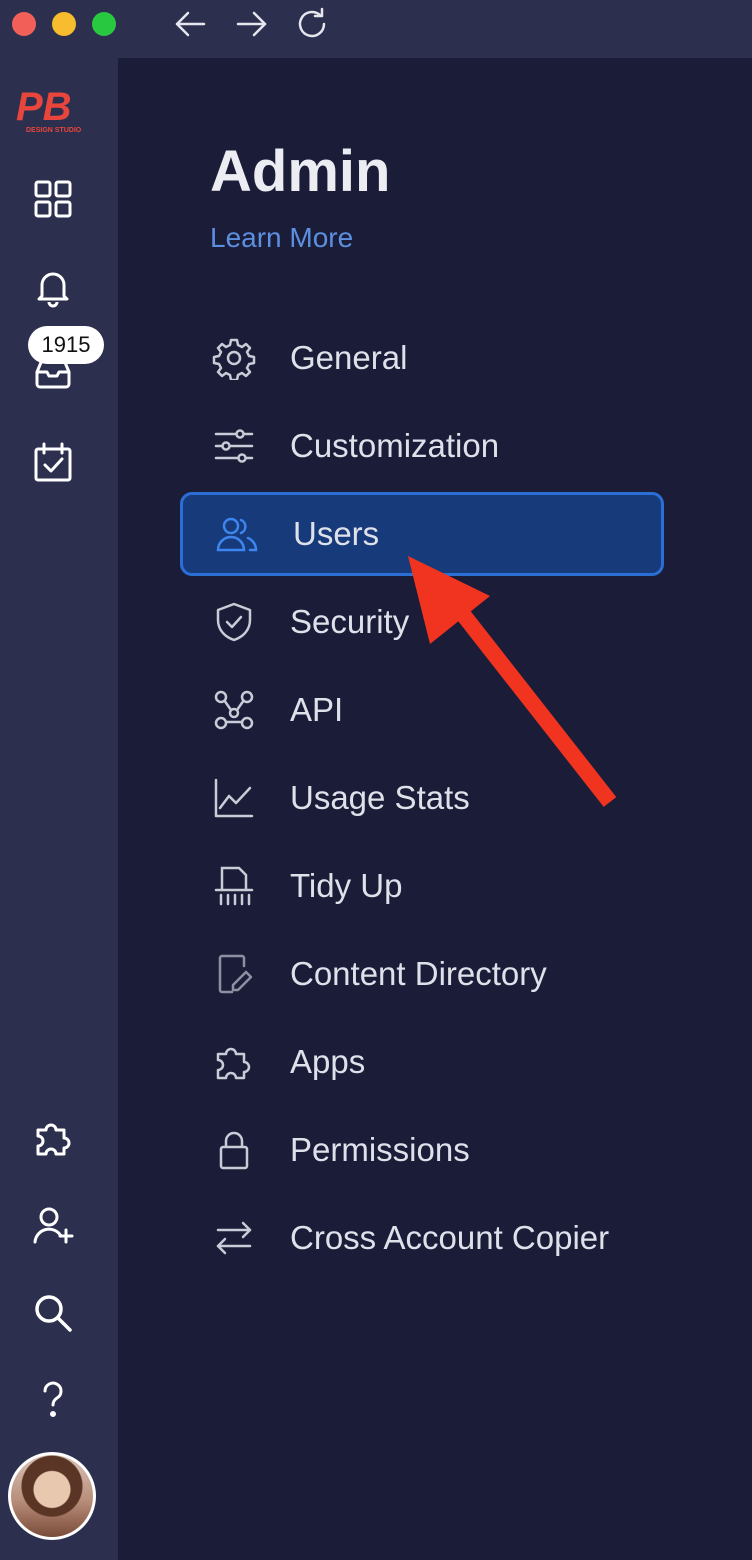 The height and width of the screenshot is (1560, 752). Describe the element at coordinates (53, 1313) in the screenshot. I see `search-icon` at that location.